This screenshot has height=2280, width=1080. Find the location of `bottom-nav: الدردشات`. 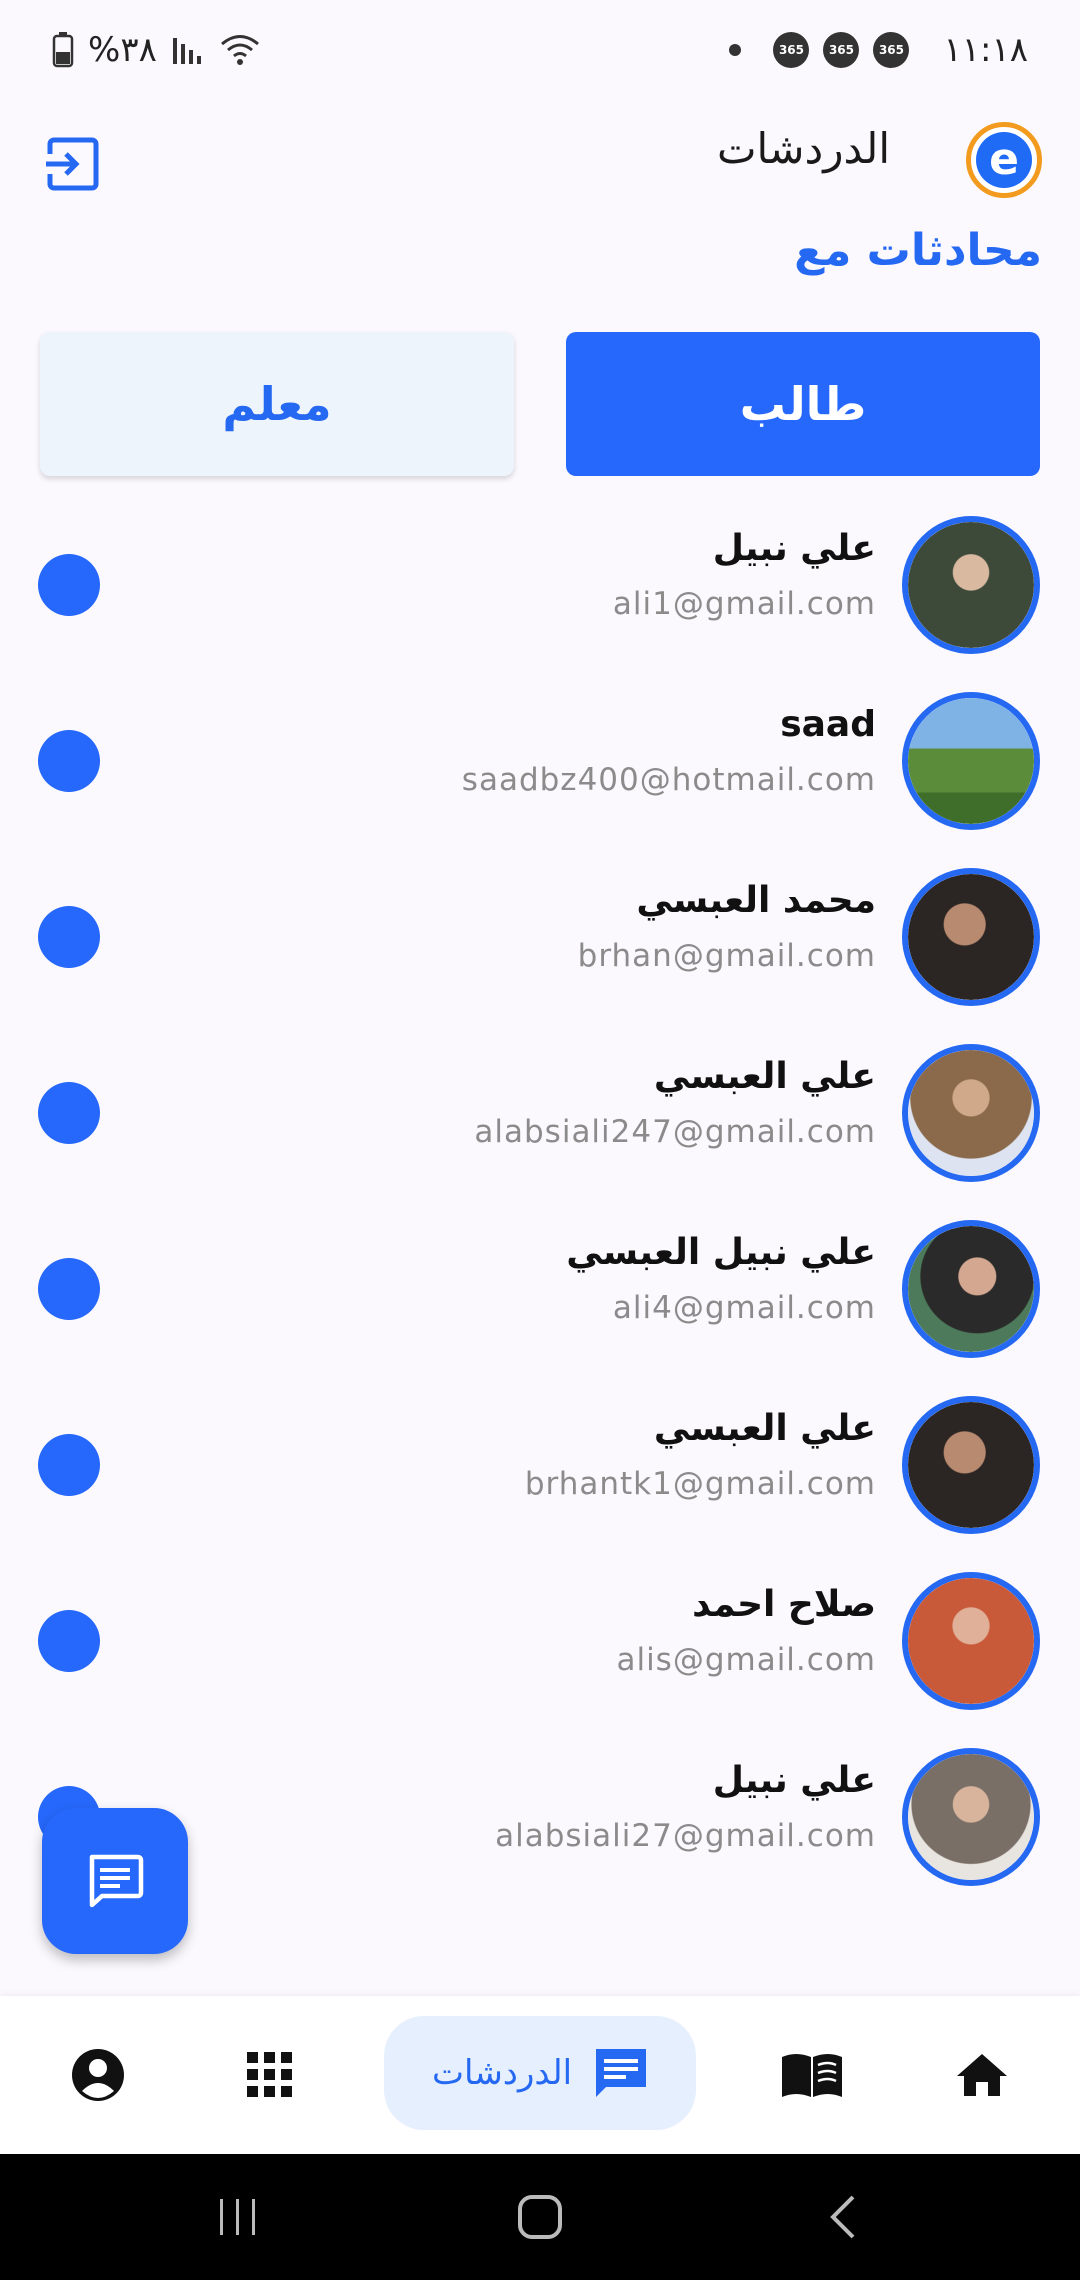

bottom-nav: الدردشات is located at coordinates (540, 2075).